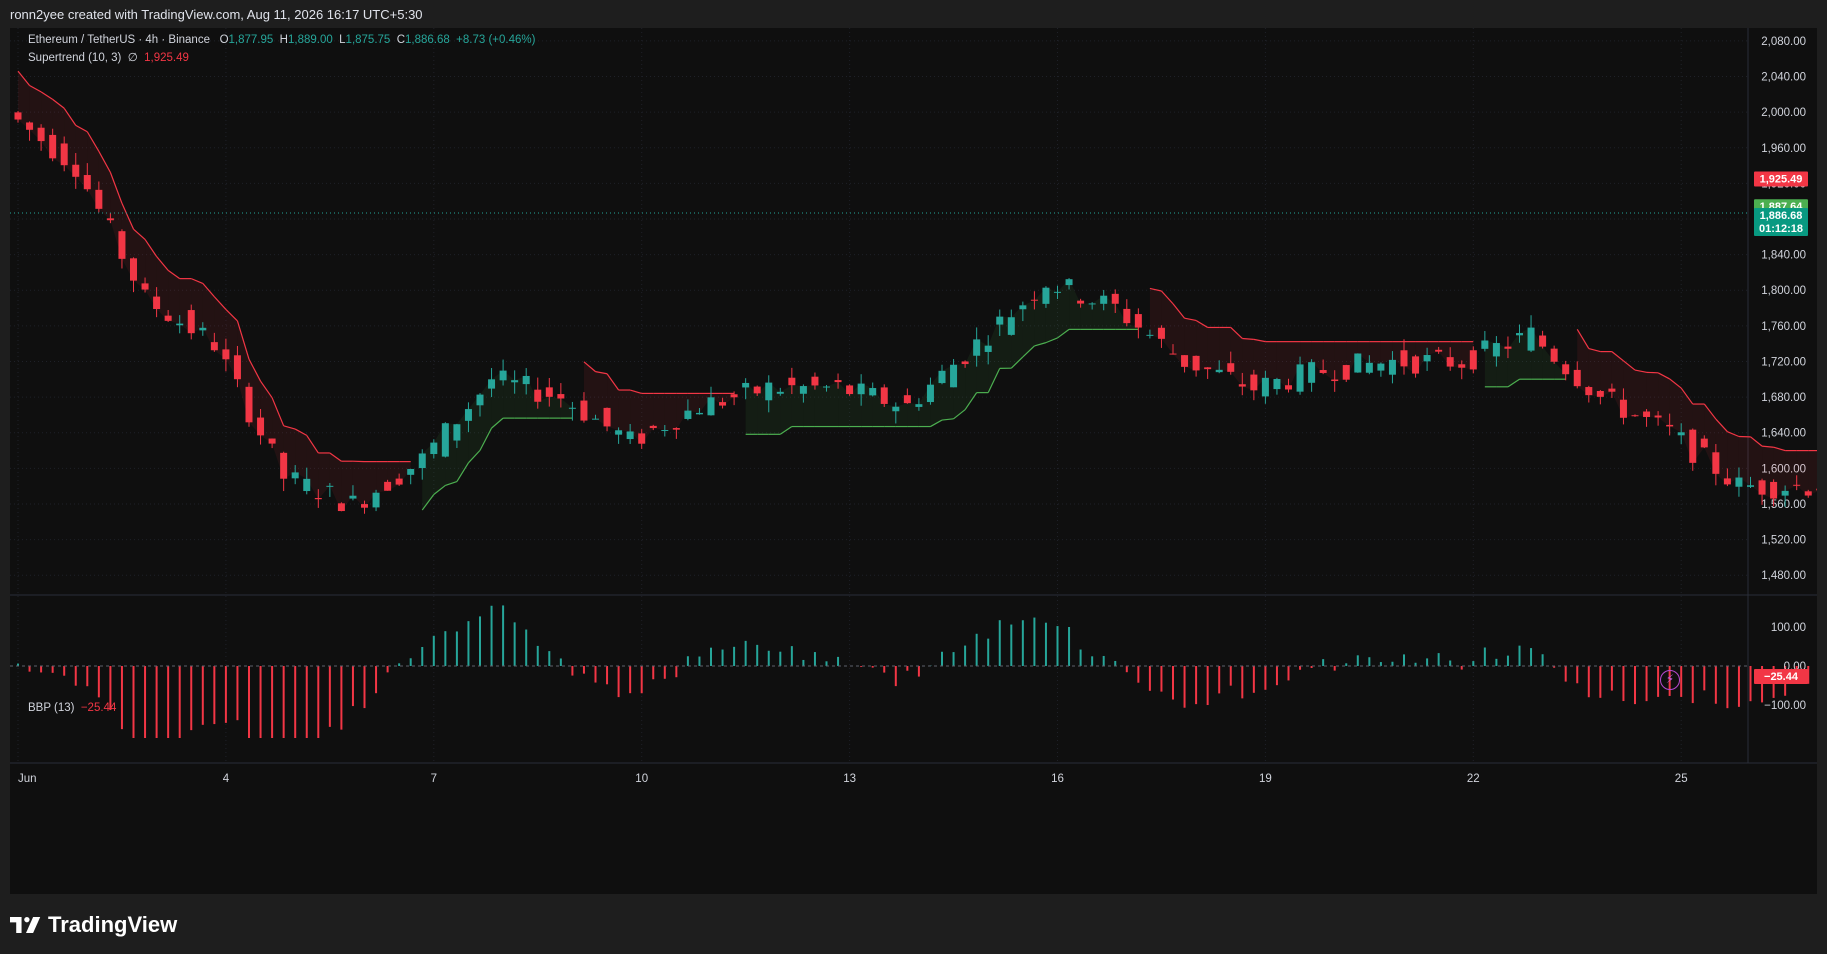 The height and width of the screenshot is (954, 1827). What do you see at coordinates (310, 40) in the screenshot?
I see `high-value: 1,889.00` at bounding box center [310, 40].